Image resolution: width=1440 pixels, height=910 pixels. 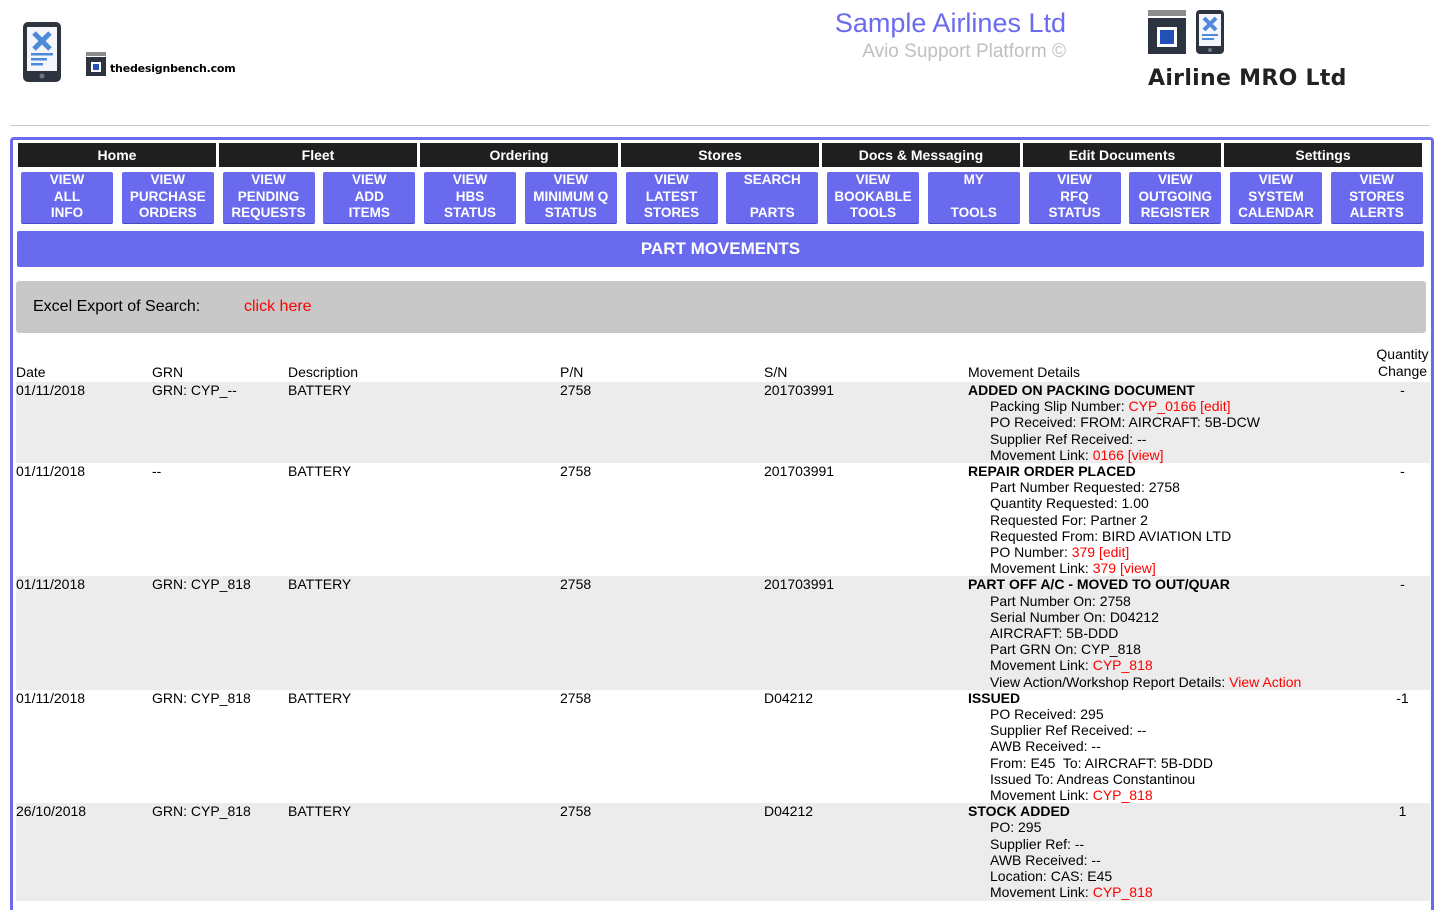 I want to click on movement-detail-text: Supplier Ref Received: --, so click(x=1068, y=438).